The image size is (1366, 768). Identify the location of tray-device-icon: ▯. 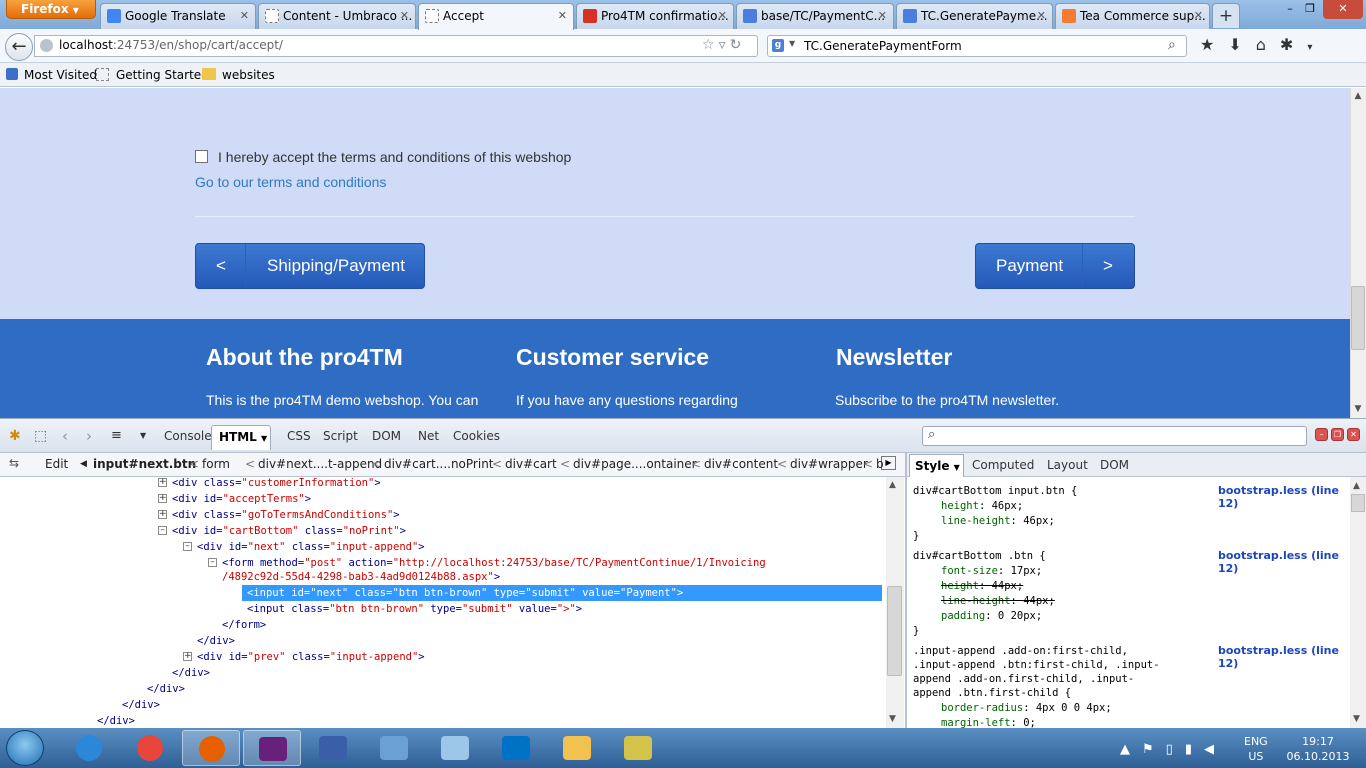
(1175, 749).